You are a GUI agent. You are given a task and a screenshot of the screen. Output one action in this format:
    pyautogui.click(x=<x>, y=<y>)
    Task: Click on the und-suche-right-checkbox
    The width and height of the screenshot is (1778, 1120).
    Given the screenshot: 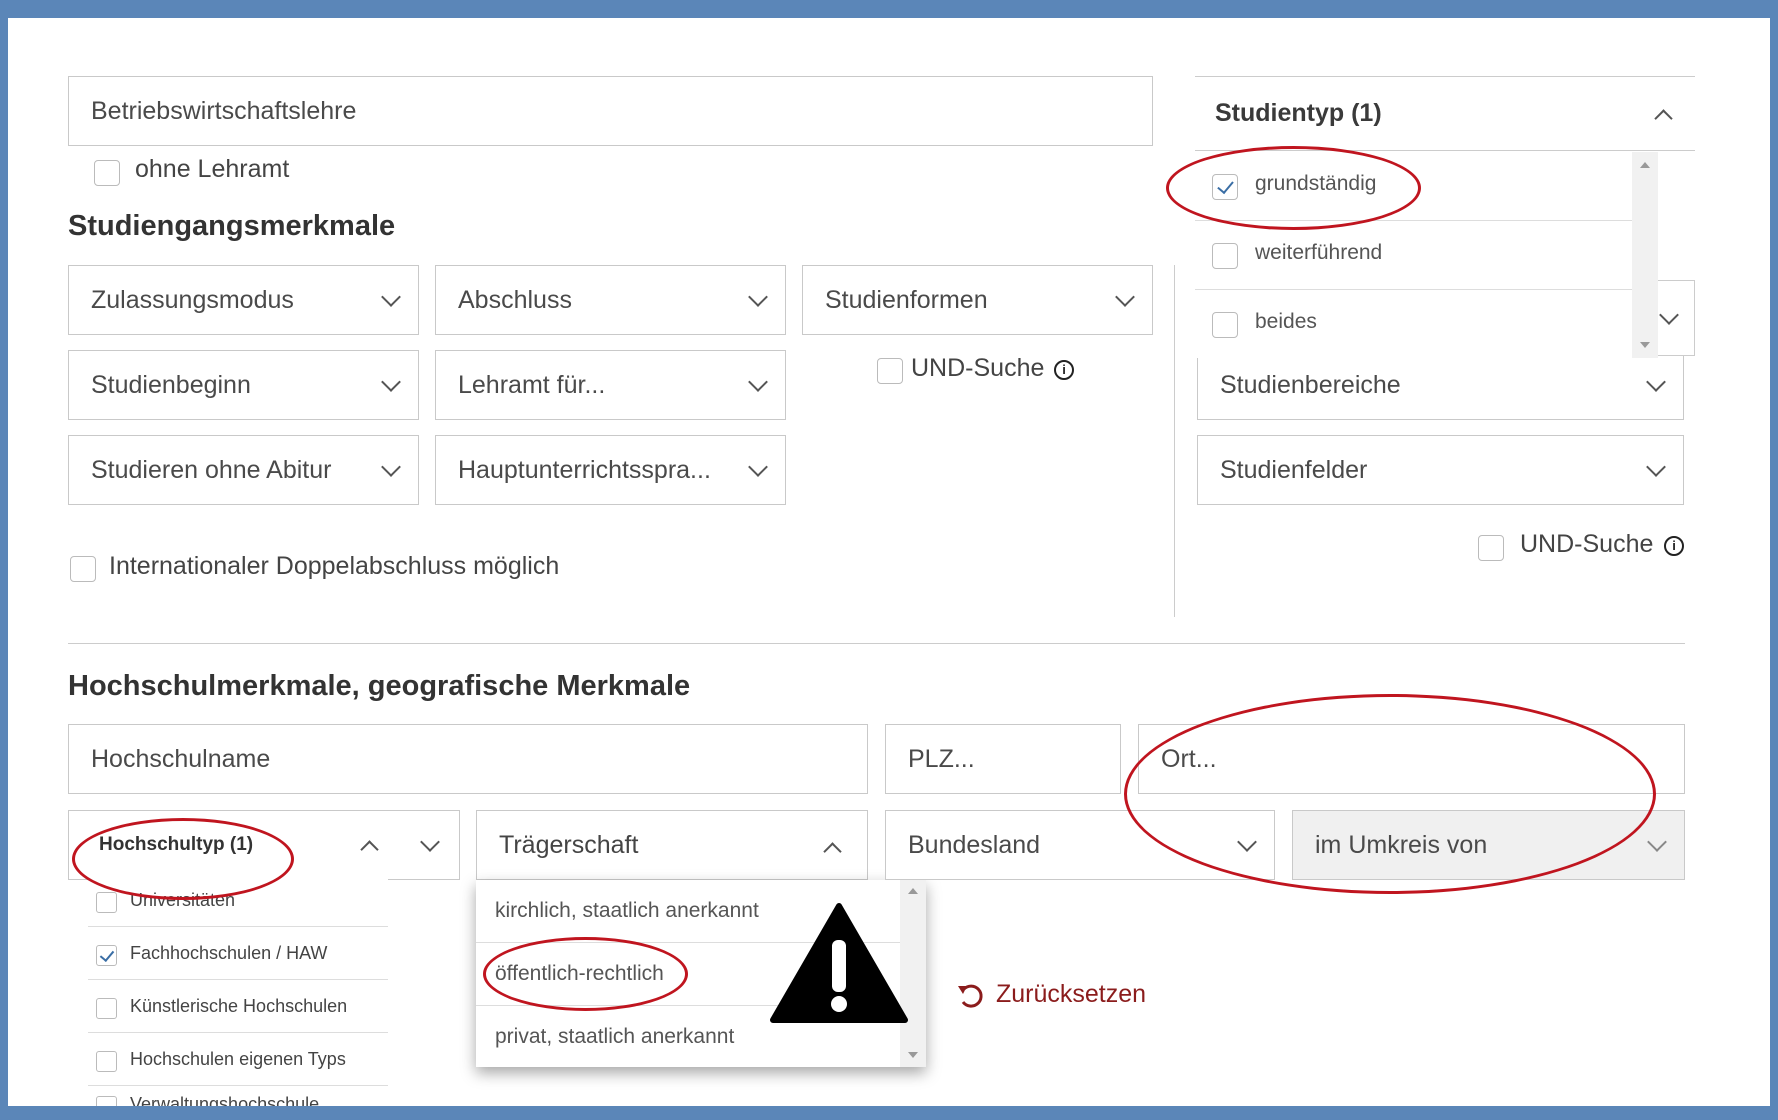 What is the action you would take?
    pyautogui.click(x=1491, y=548)
    